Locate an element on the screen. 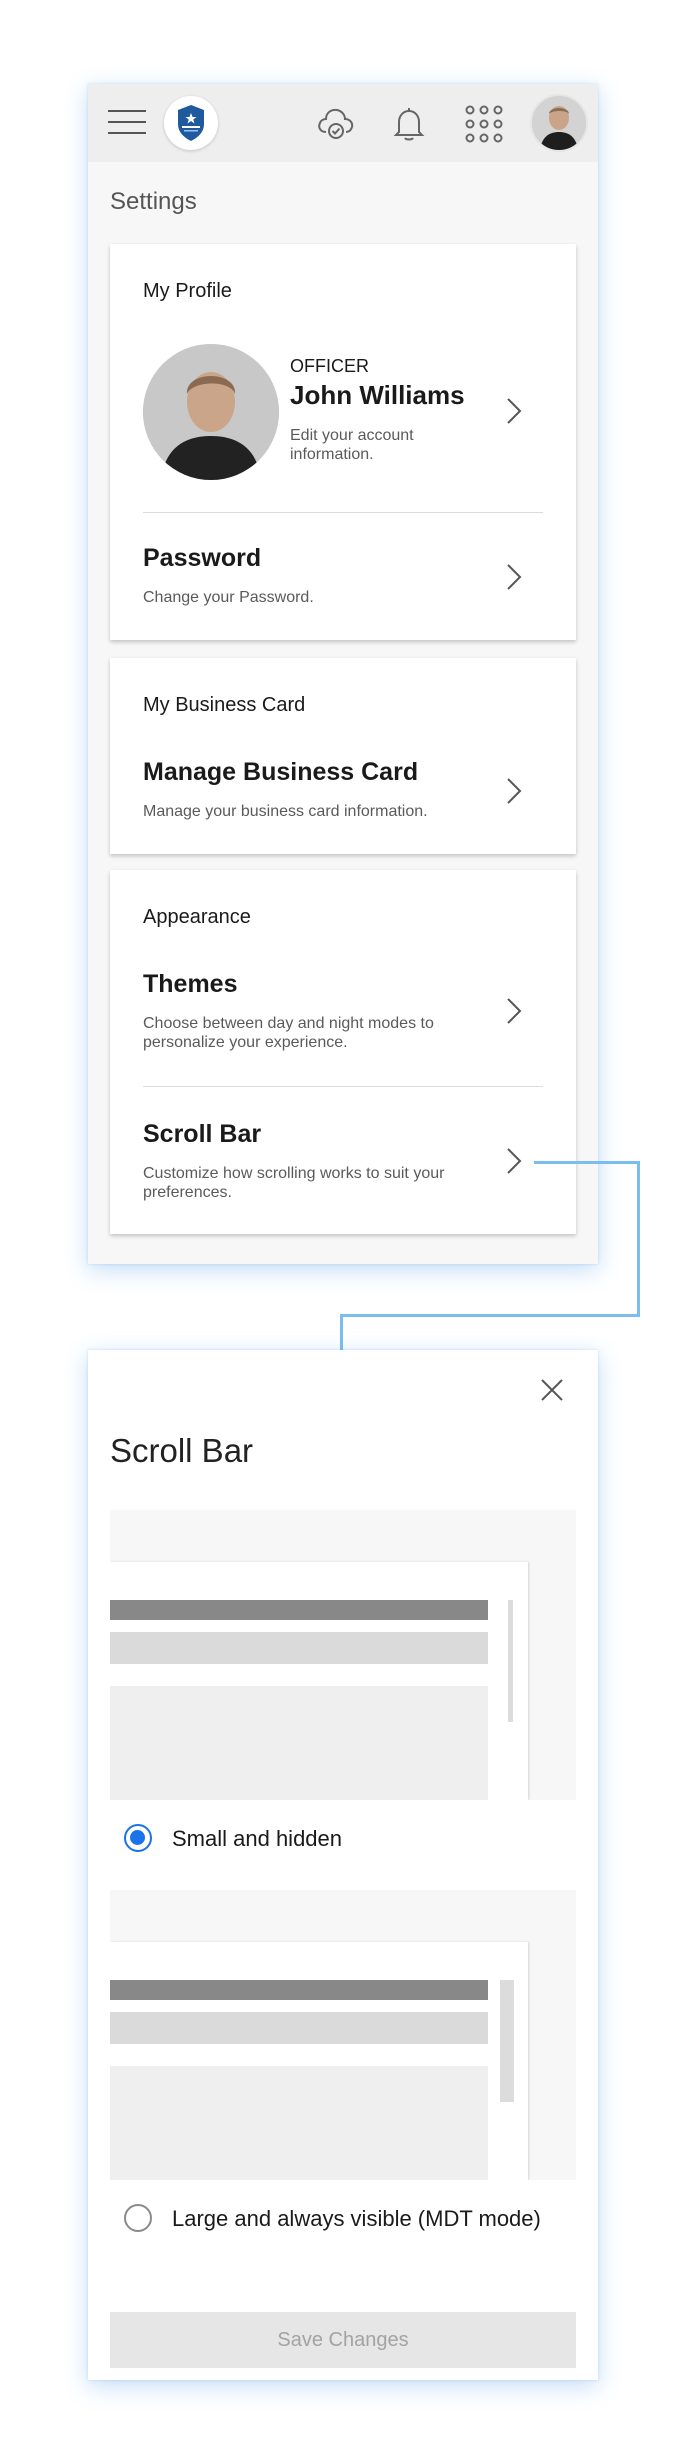  officer-name: John Williams is located at coordinates (377, 395).